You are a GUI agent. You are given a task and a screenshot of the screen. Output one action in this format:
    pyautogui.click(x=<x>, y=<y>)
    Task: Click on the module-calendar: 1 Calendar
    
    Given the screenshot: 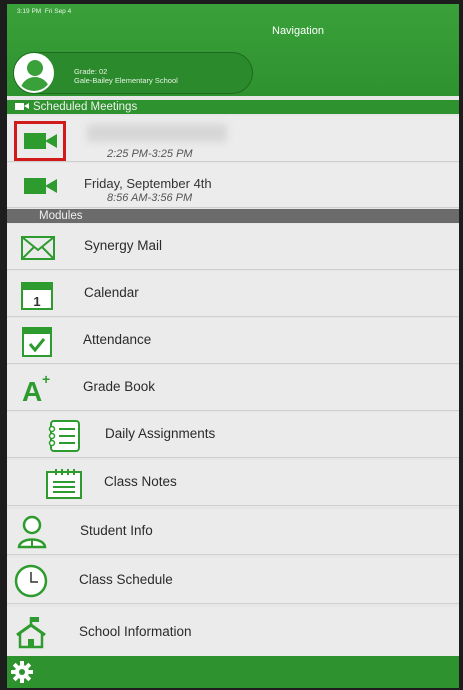 What is the action you would take?
    pyautogui.click(x=233, y=294)
    